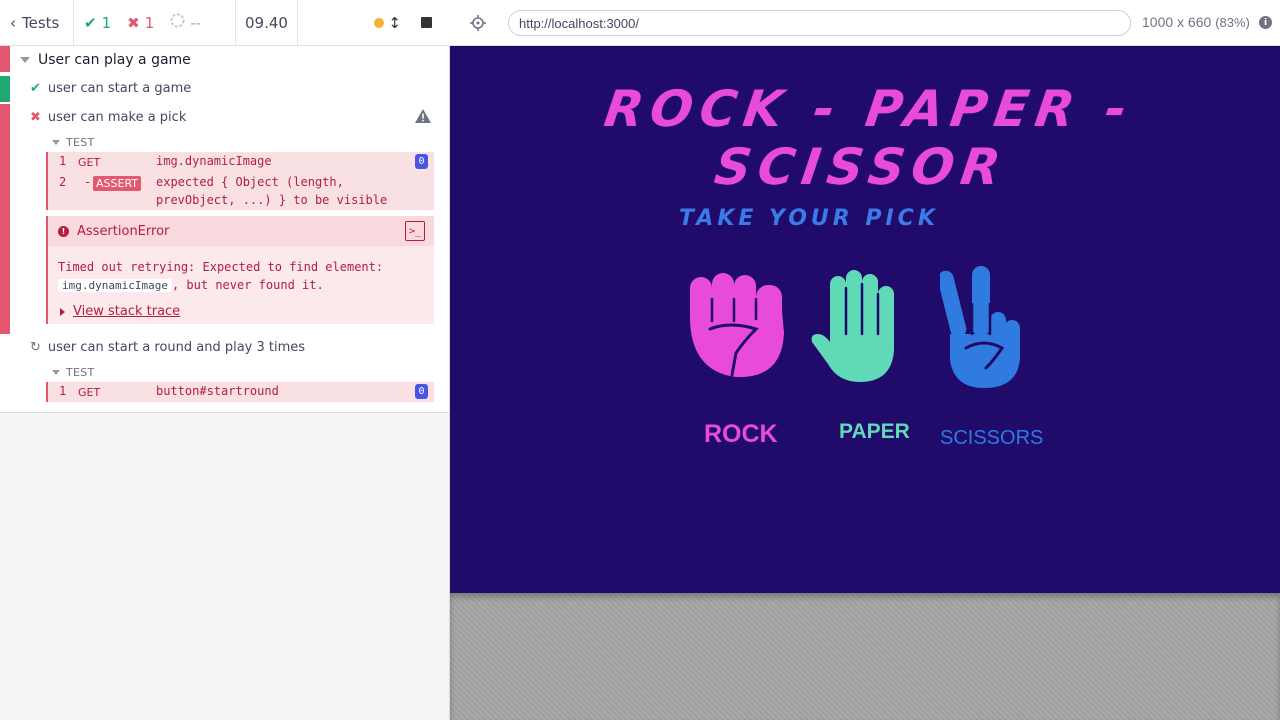  I want to click on command-row-get: 1 GET img.dynamicImage 0, so click(241, 162).